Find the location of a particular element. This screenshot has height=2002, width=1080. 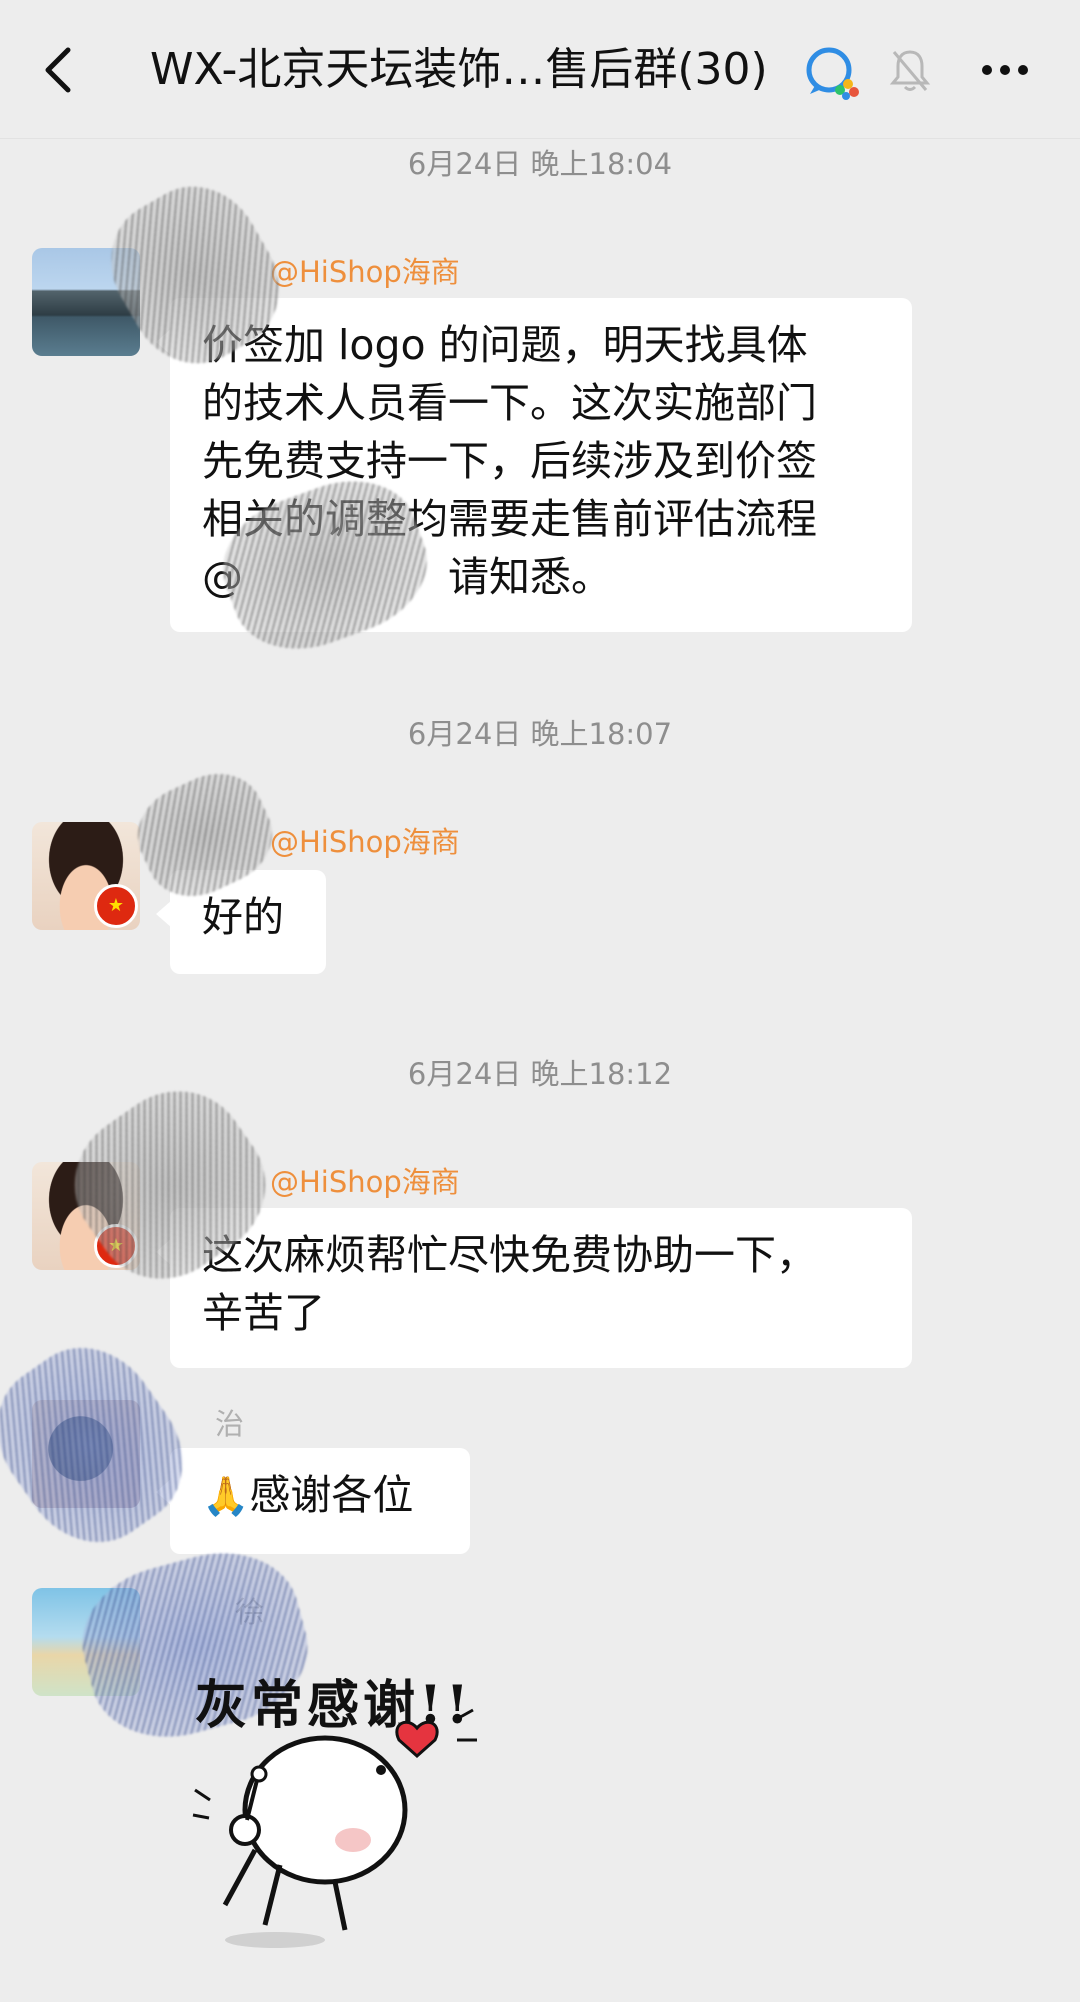

back-button is located at coordinates (59, 70).